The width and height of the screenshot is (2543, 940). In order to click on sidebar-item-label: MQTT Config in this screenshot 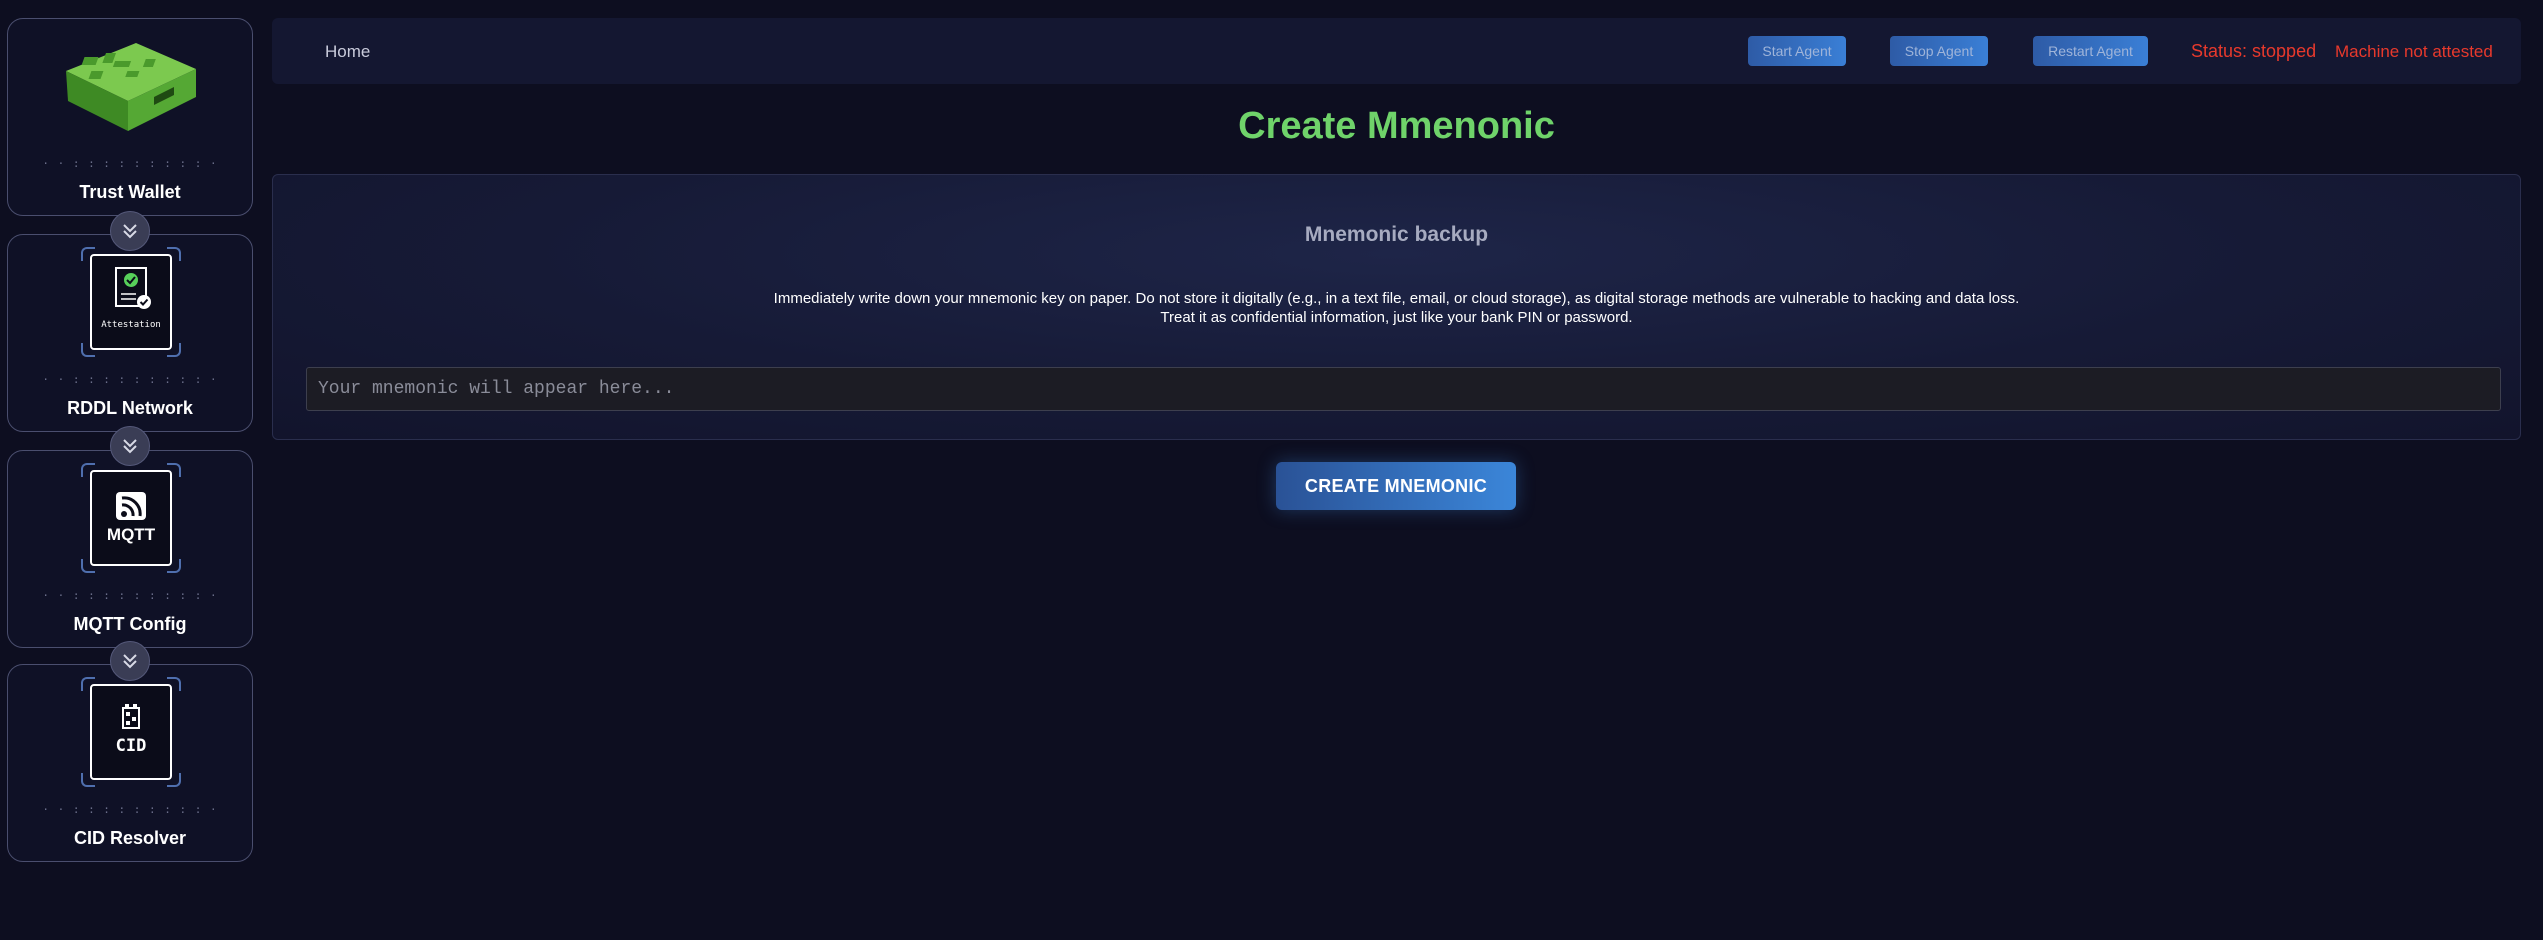, I will do `click(130, 624)`.